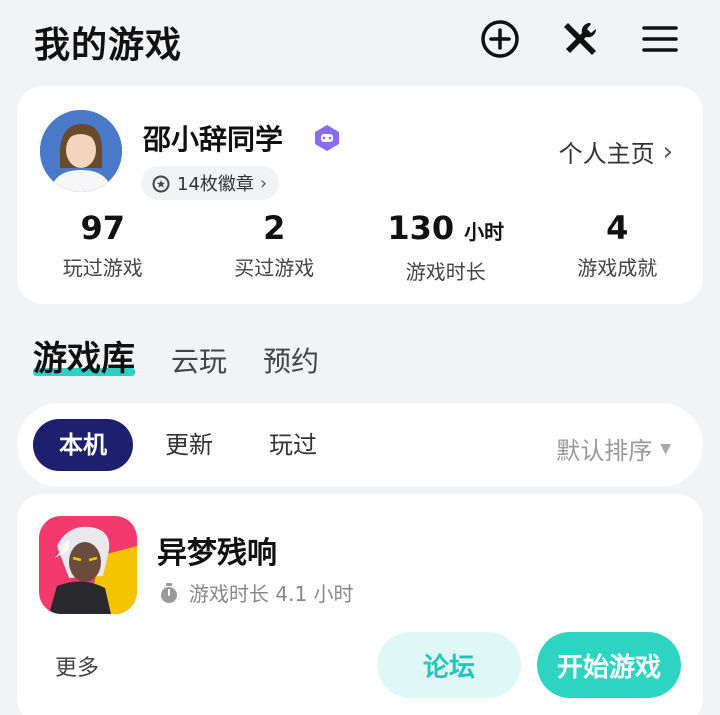  I want to click on tab-library: 游戏库, so click(84, 355).